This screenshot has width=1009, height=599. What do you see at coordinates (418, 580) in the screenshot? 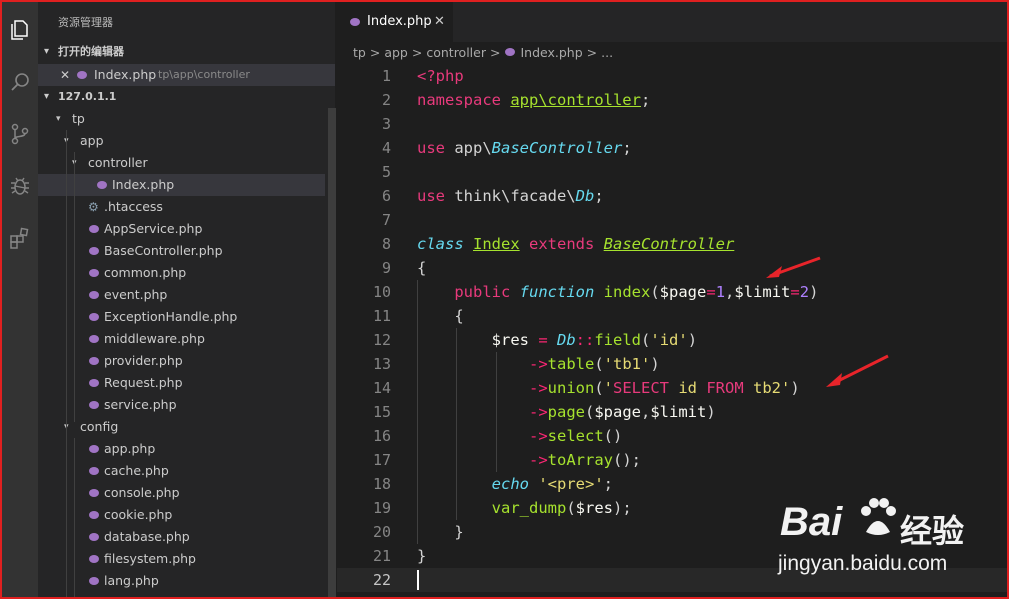
I see `text-cursor` at bounding box center [418, 580].